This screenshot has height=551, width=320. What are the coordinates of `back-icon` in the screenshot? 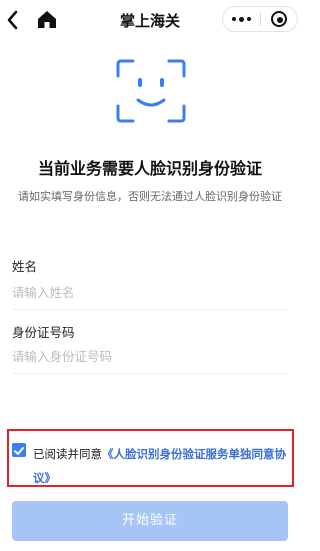 It's located at (14, 20).